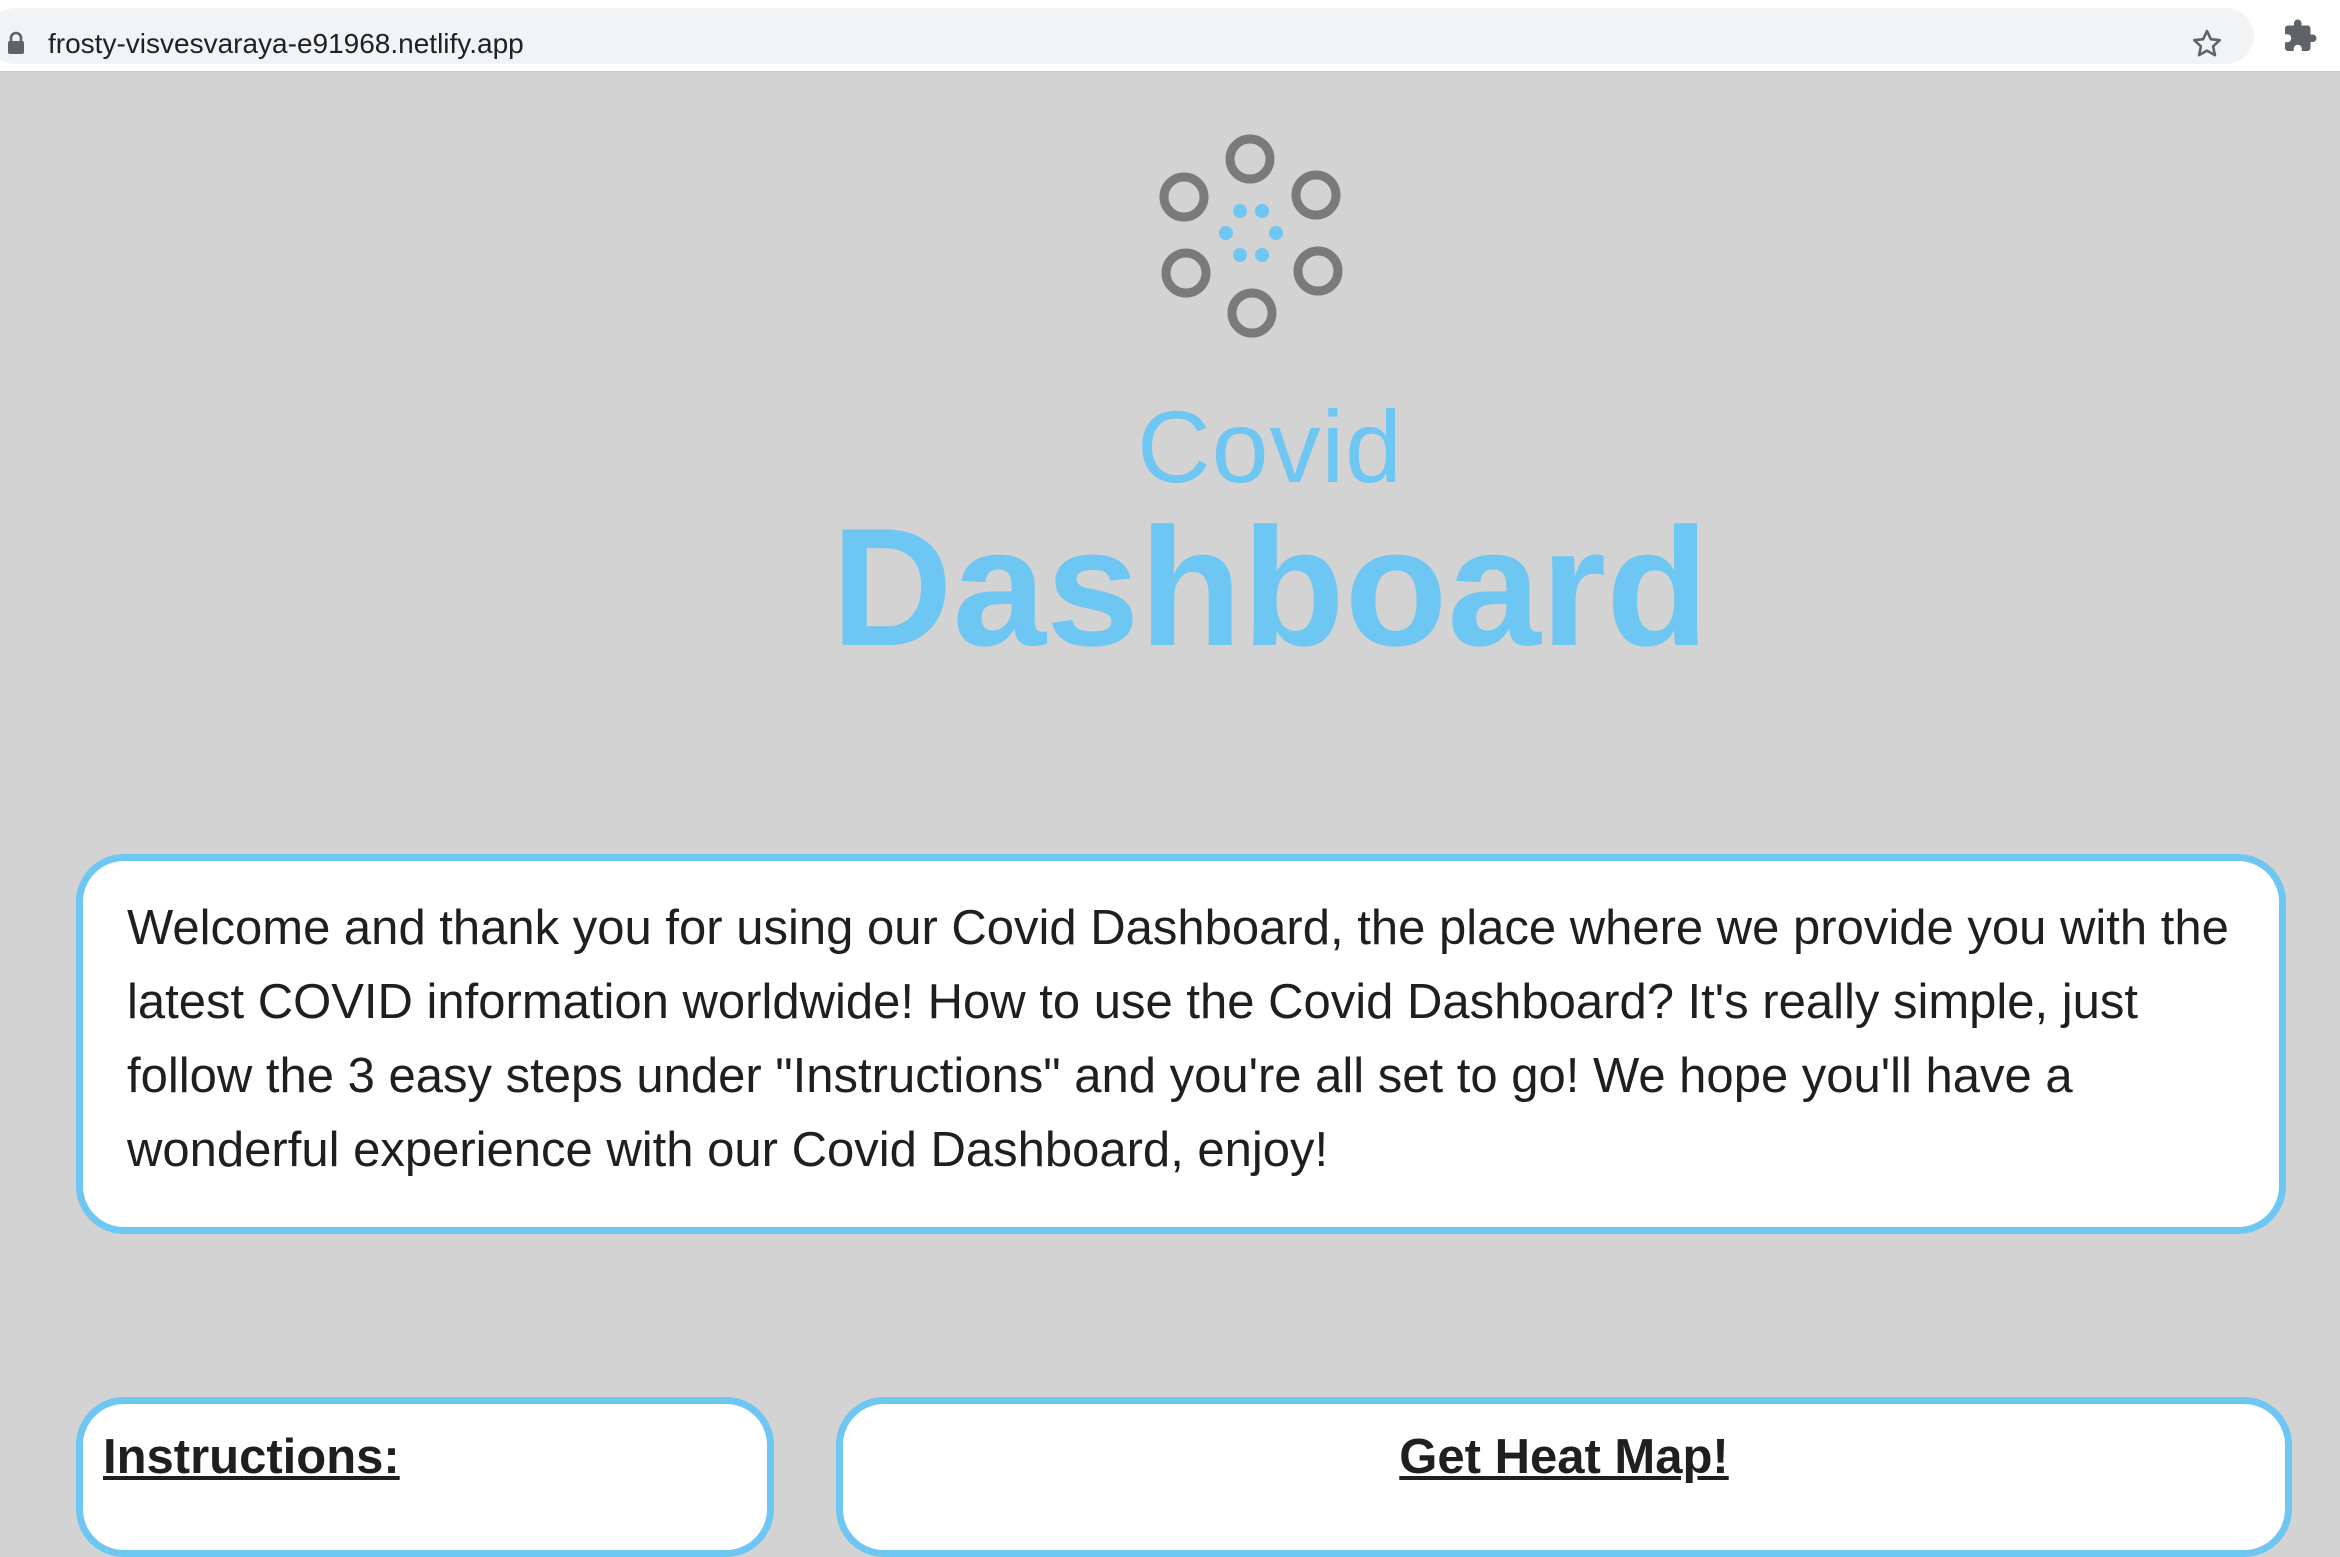 The height and width of the screenshot is (1557, 2340). Describe the element at coordinates (251, 1457) in the screenshot. I see `instructions-heading: Instructions:` at that location.